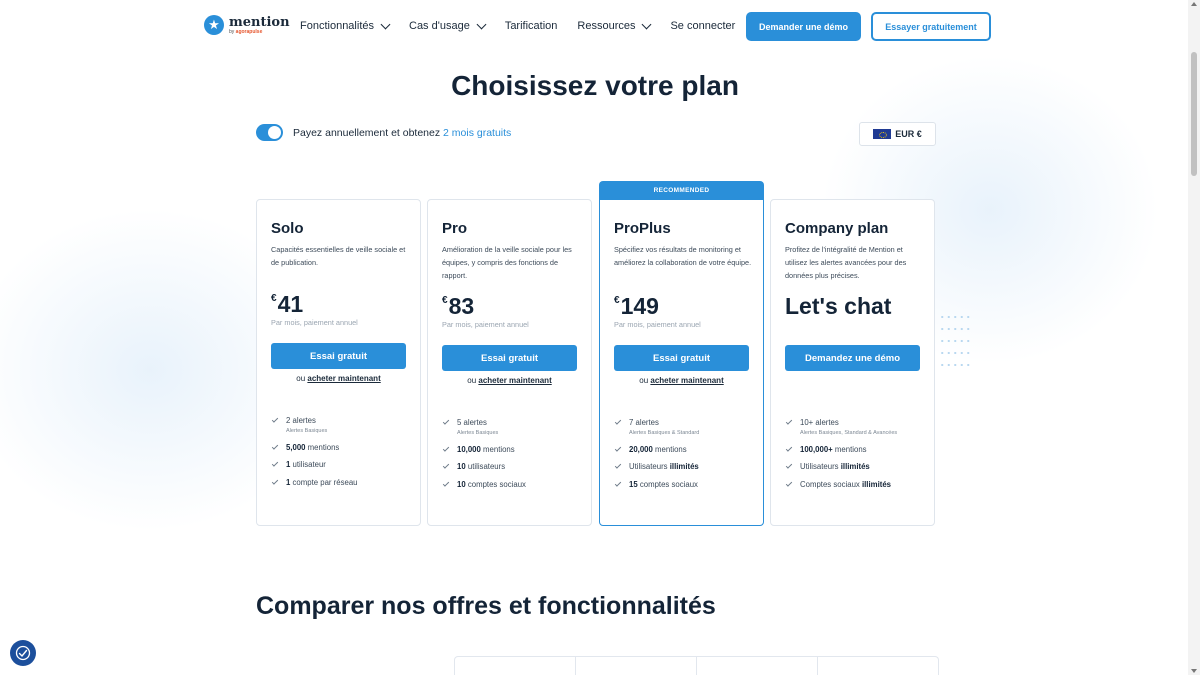  Describe the element at coordinates (838, 306) in the screenshot. I see `plan-price-text: Let's chat` at that location.